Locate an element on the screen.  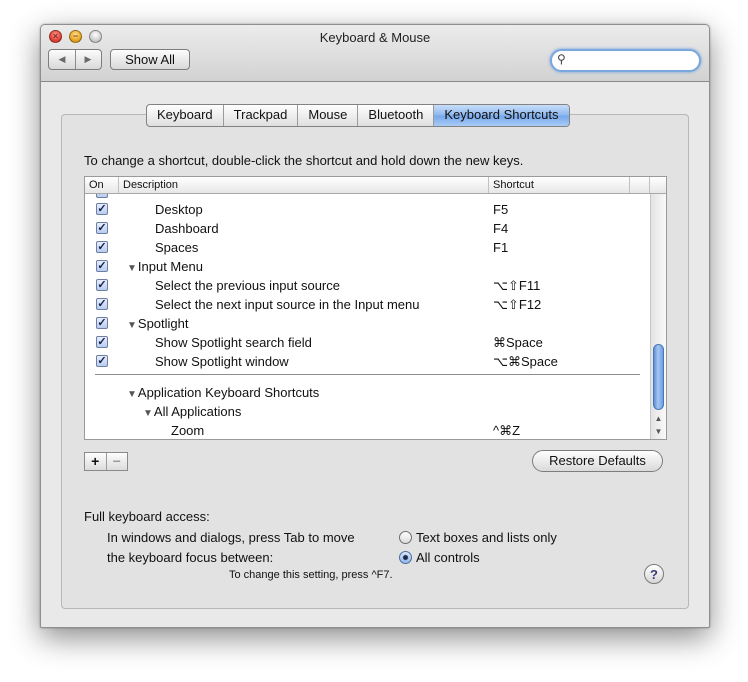
shortcut-description: Zoom is located at coordinates (188, 430).